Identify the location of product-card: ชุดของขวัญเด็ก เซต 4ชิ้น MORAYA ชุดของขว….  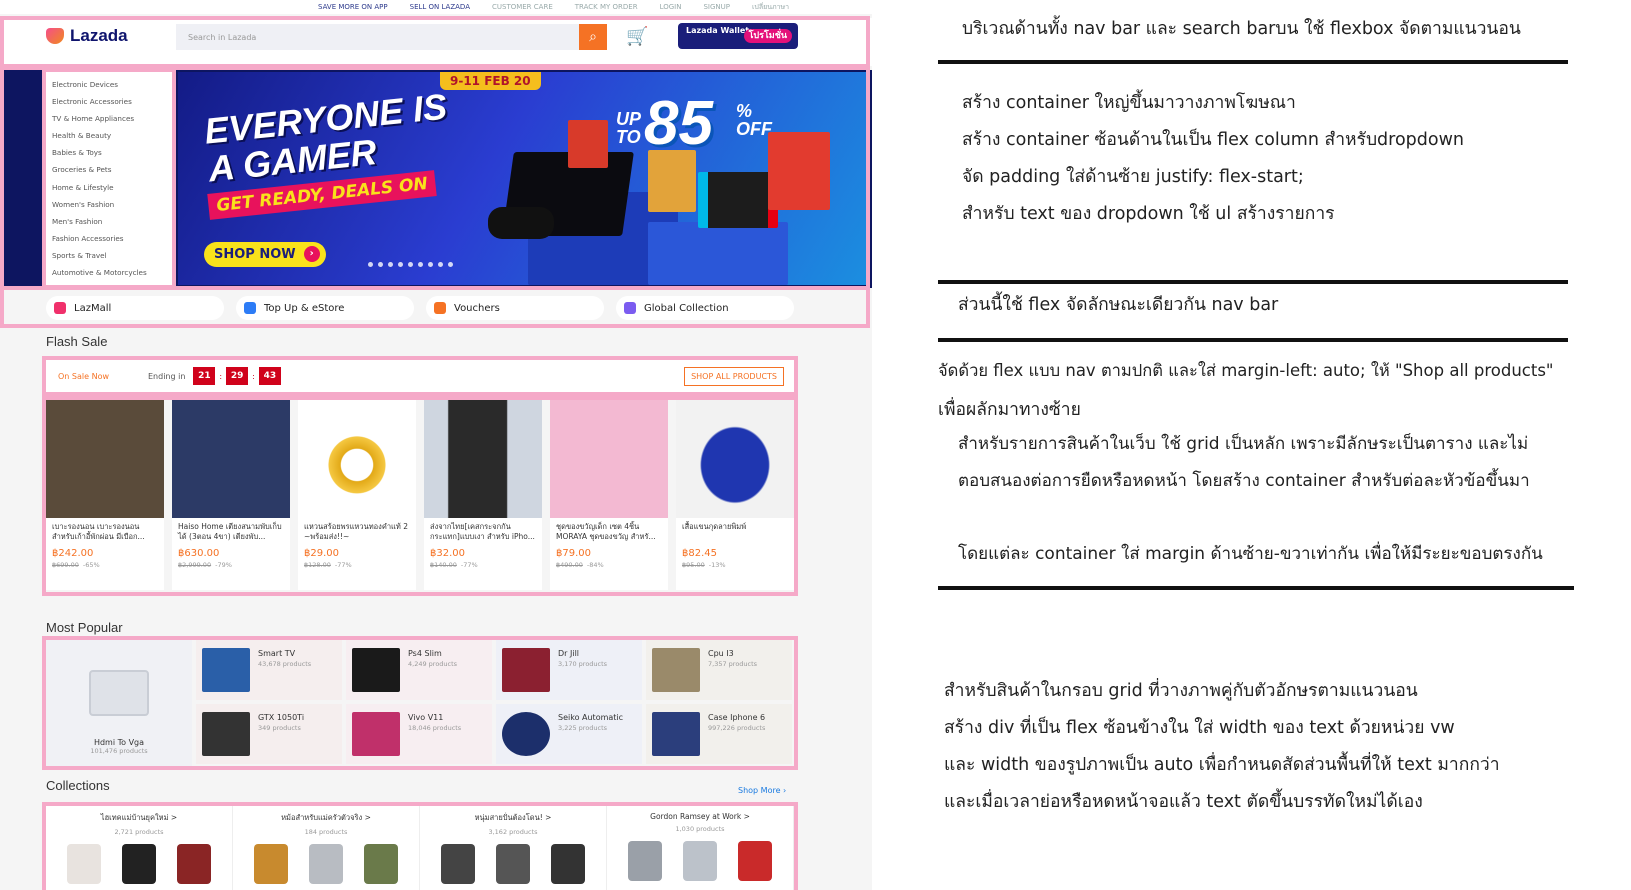
(609, 495).